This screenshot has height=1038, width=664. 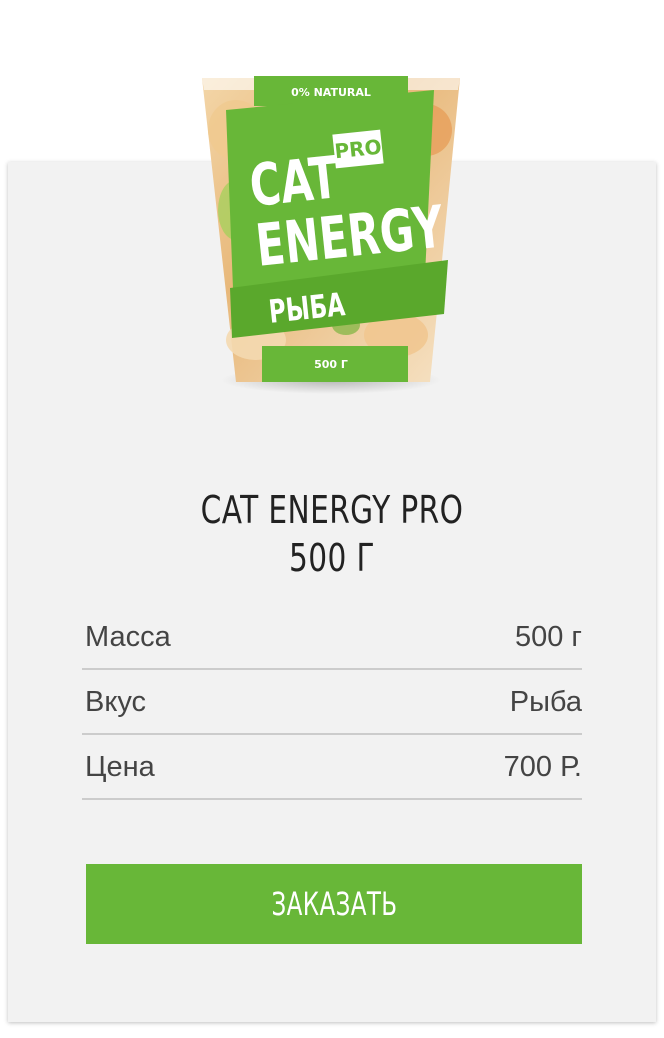 What do you see at coordinates (542, 767) in the screenshot?
I see `spec-value: 700 Р.` at bounding box center [542, 767].